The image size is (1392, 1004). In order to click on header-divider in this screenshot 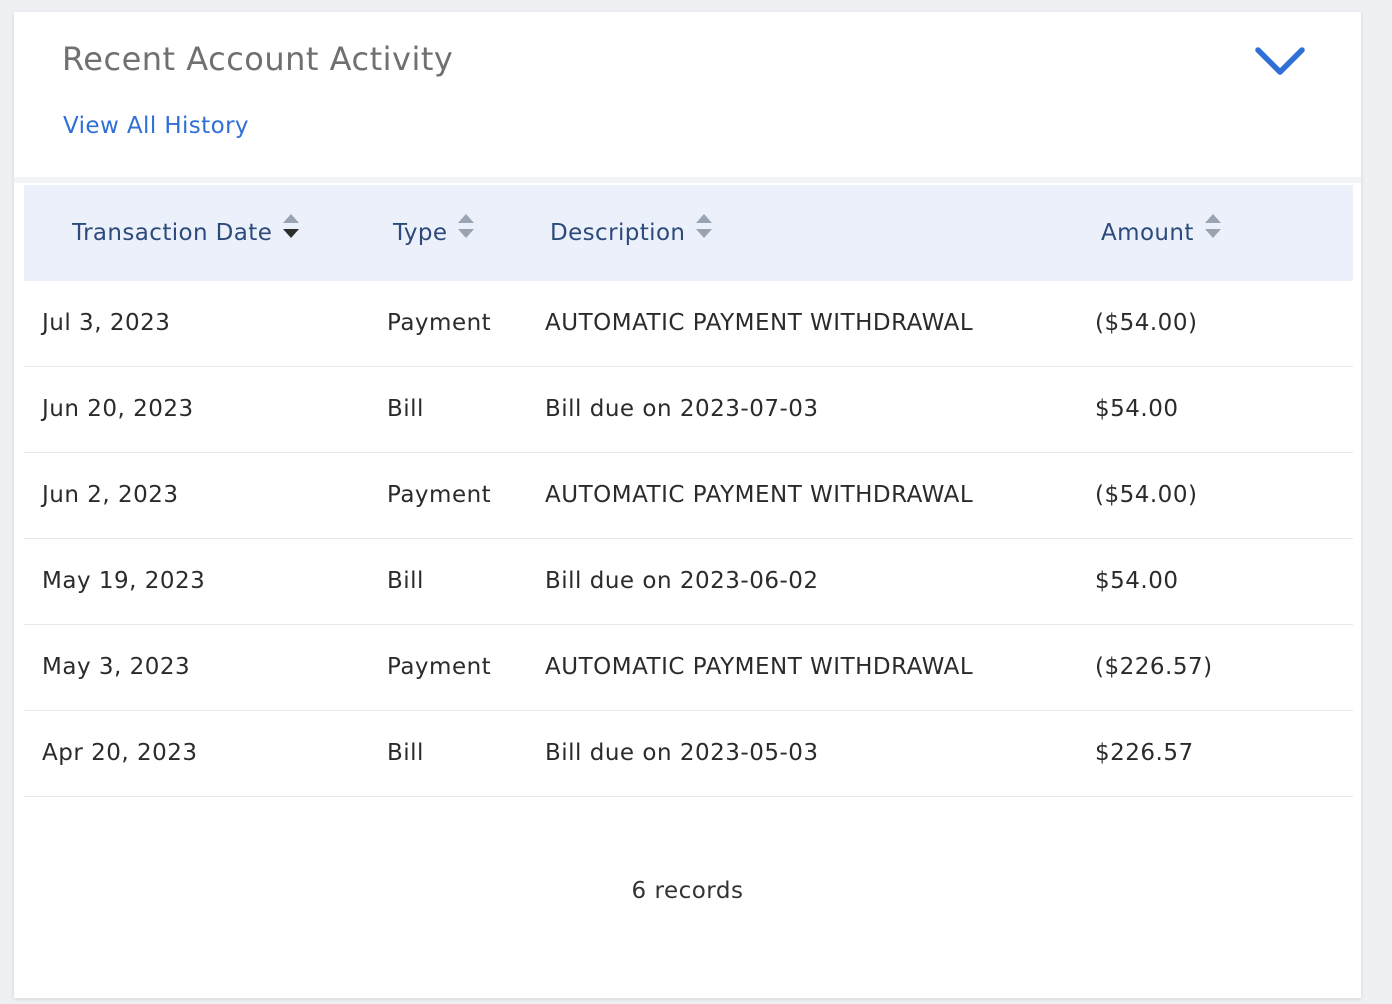, I will do `click(687, 180)`.